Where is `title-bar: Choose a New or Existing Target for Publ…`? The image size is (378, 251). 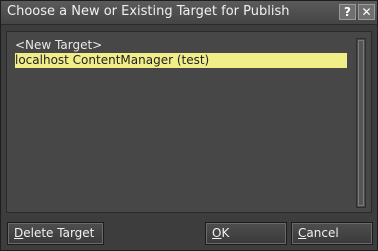
title-bar: Choose a New or Existing Target for Publ… is located at coordinates (189, 13).